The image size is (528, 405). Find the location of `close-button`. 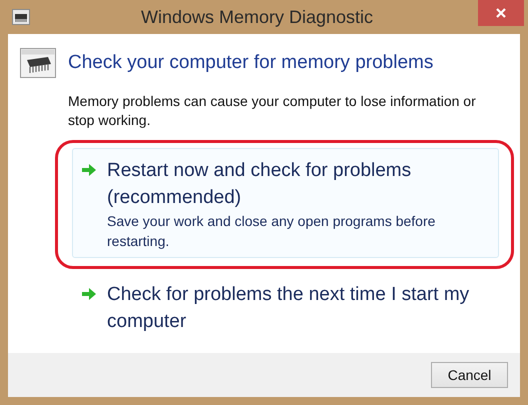

close-button is located at coordinates (501, 13).